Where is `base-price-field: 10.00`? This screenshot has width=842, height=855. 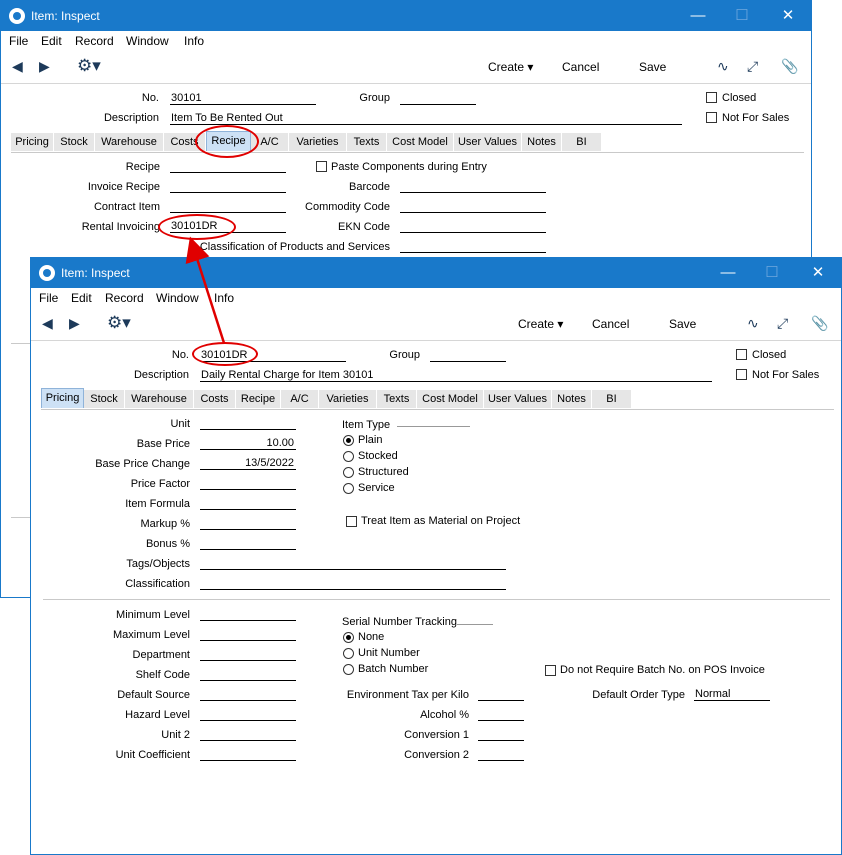 base-price-field: 10.00 is located at coordinates (248, 443).